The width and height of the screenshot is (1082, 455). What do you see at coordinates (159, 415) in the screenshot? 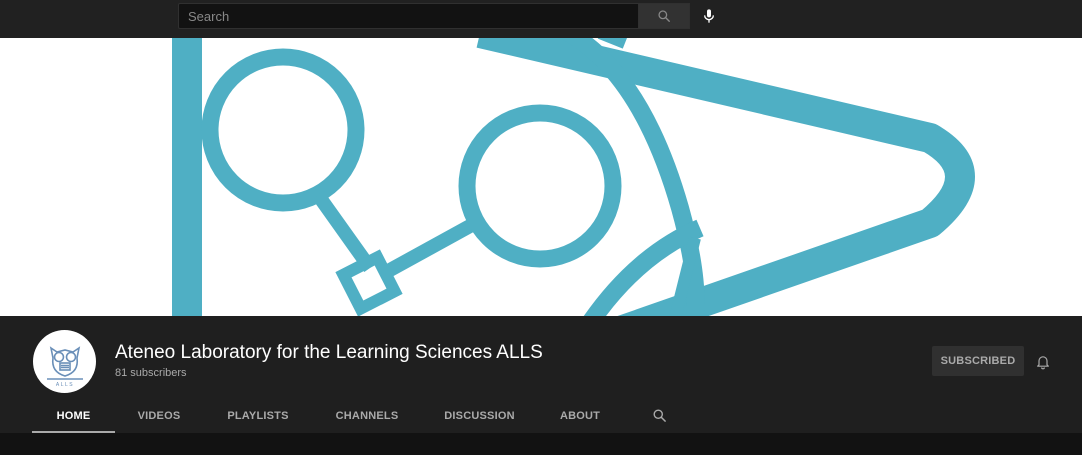
I see `tab-videos: VIDEOS` at bounding box center [159, 415].